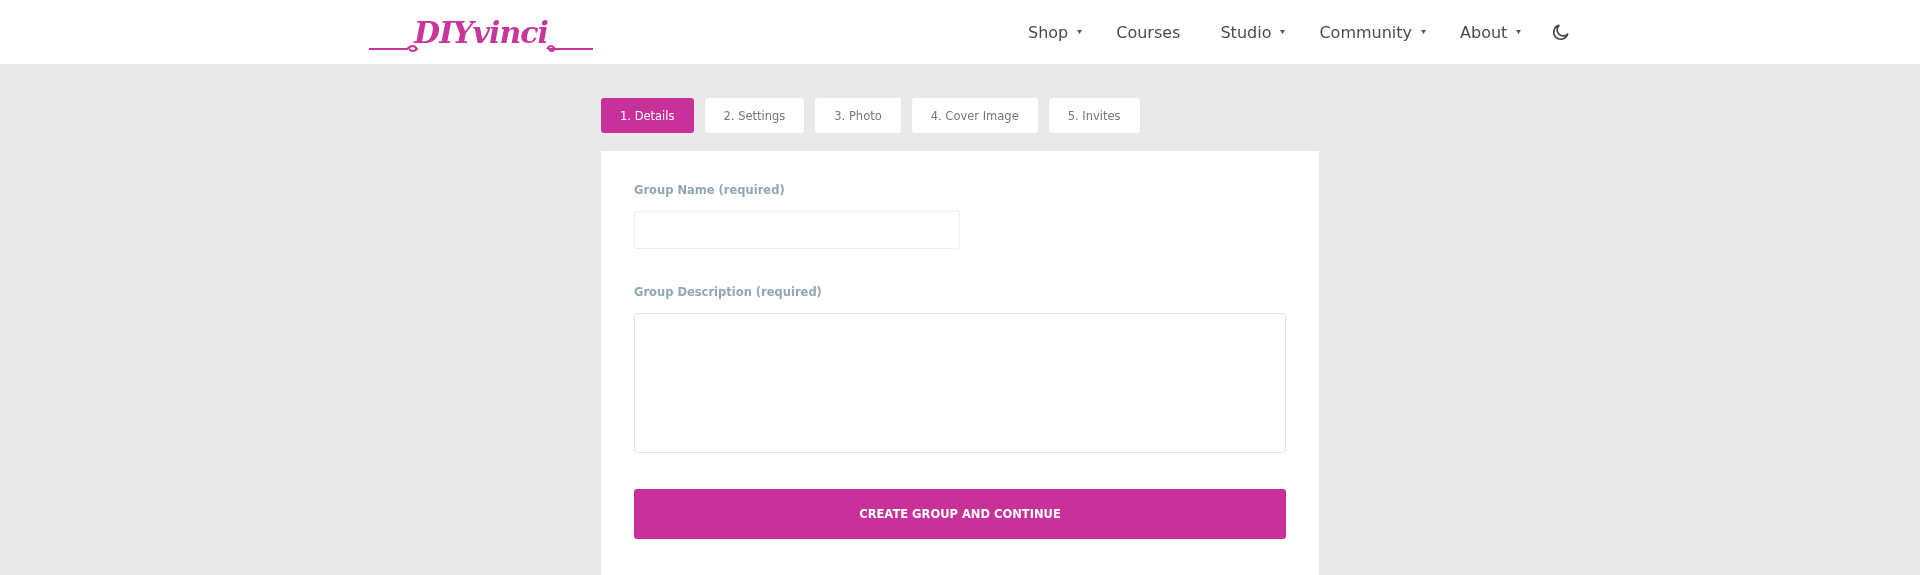  What do you see at coordinates (1094, 115) in the screenshot?
I see `step-tab: 5. Invites` at bounding box center [1094, 115].